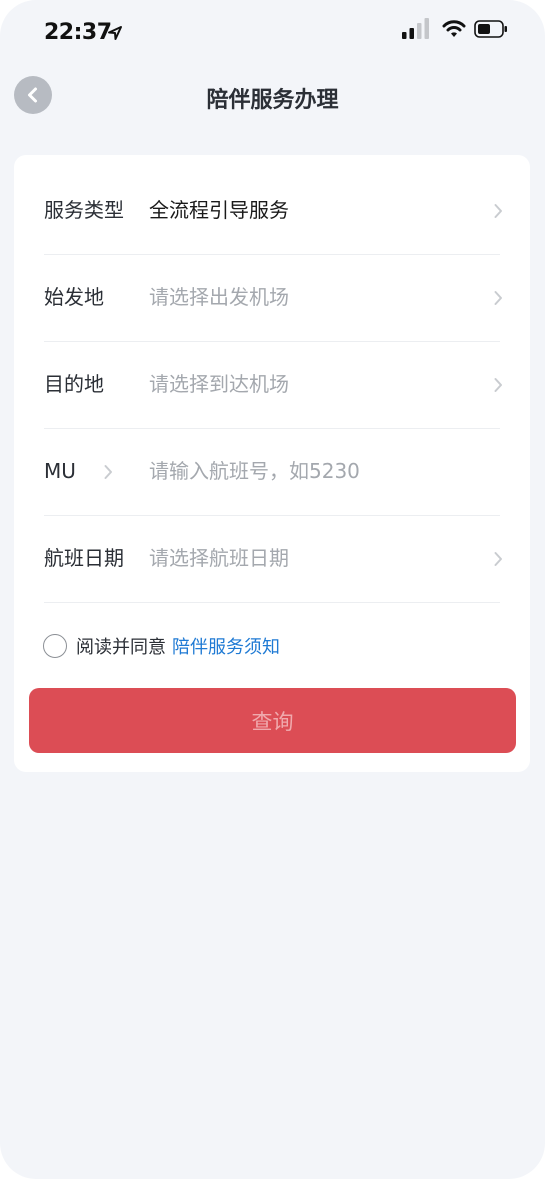  What do you see at coordinates (219, 384) in the screenshot?
I see `destination-placeholder: 请选择到达机场` at bounding box center [219, 384].